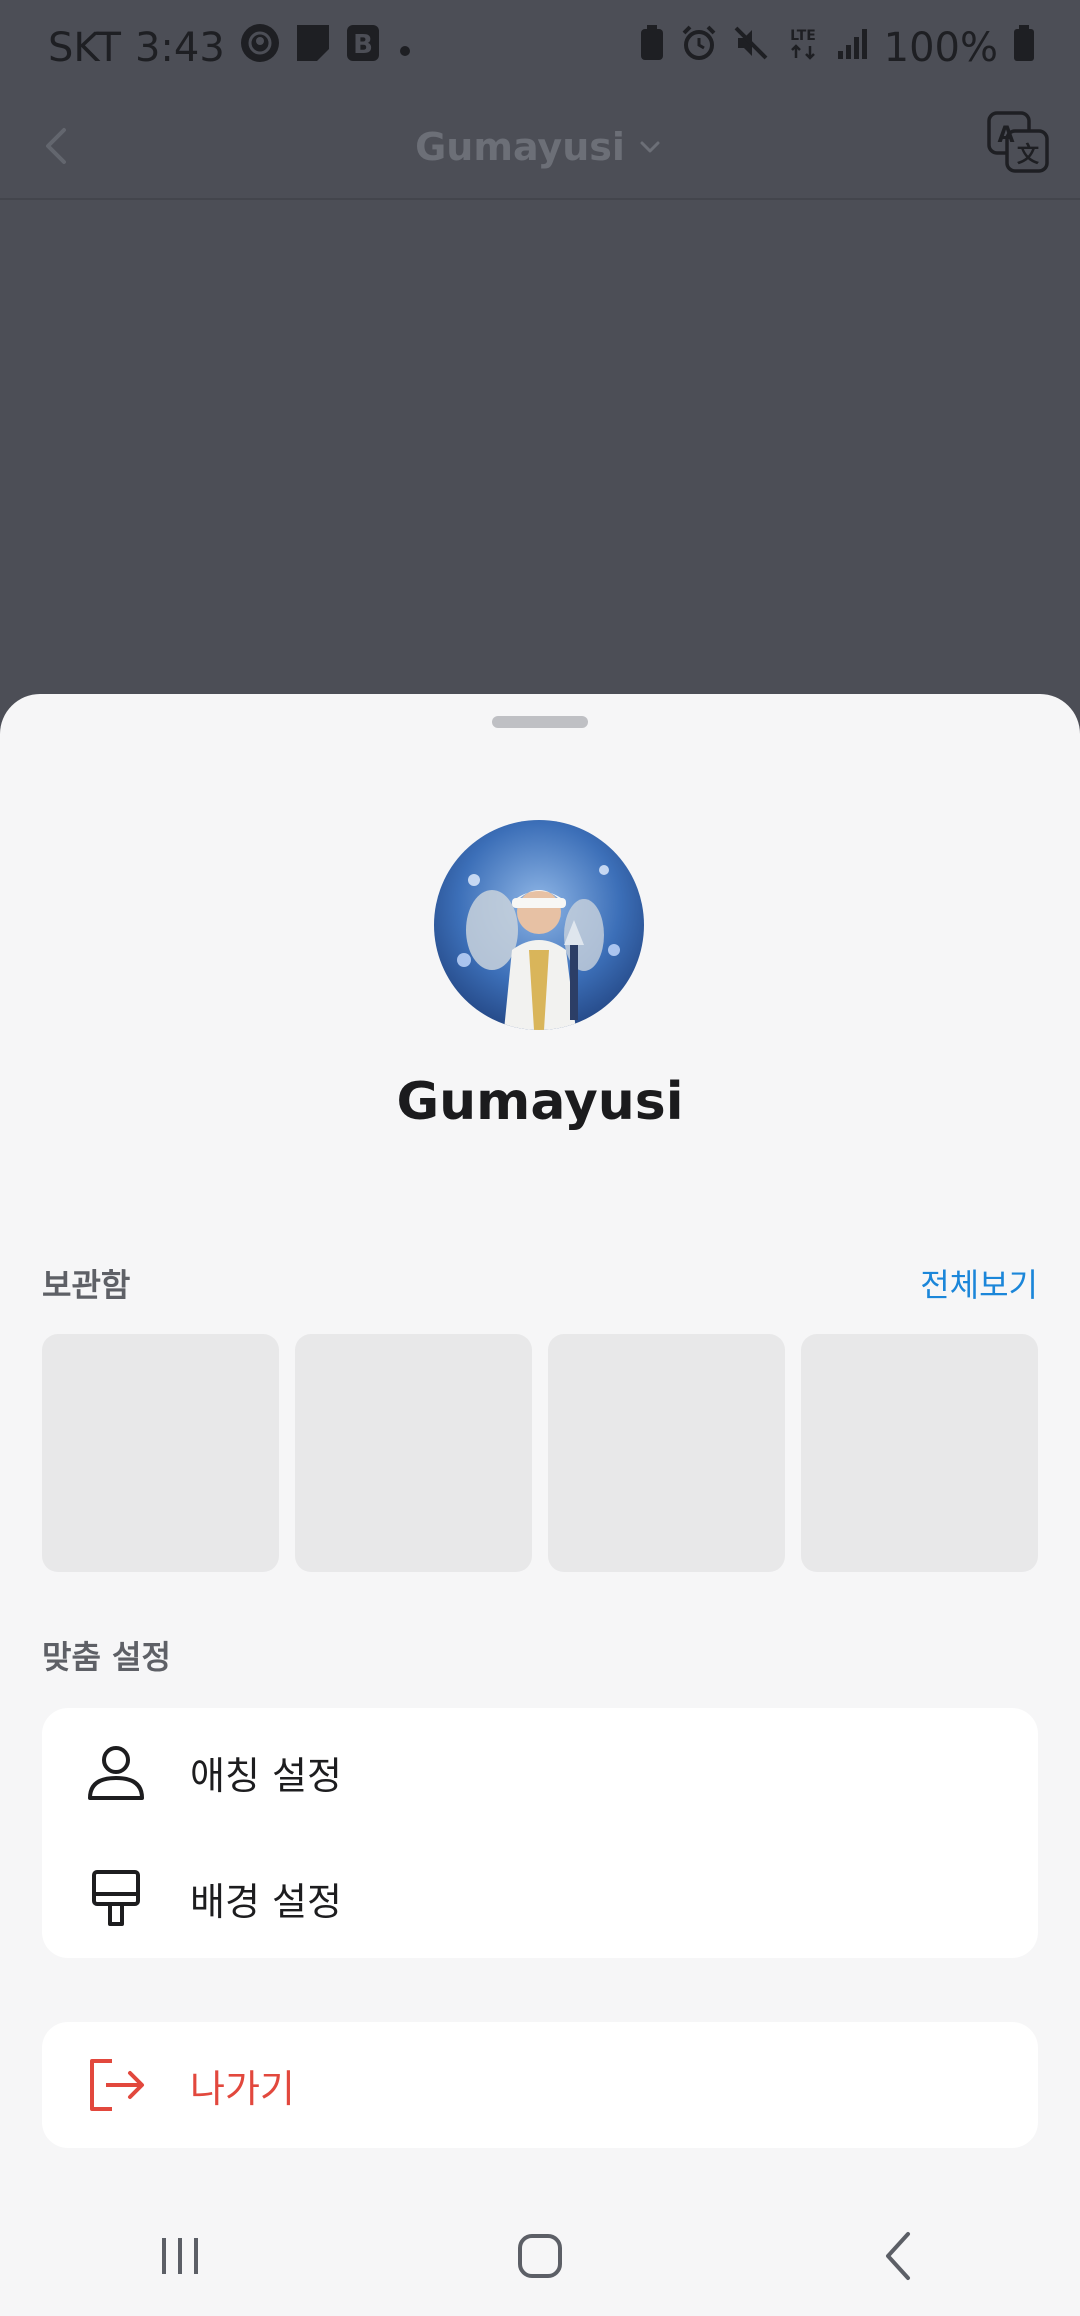 The width and height of the screenshot is (1080, 2316). What do you see at coordinates (266, 1901) in the screenshot?
I see `background-setting-label: 배경 설정` at bounding box center [266, 1901].